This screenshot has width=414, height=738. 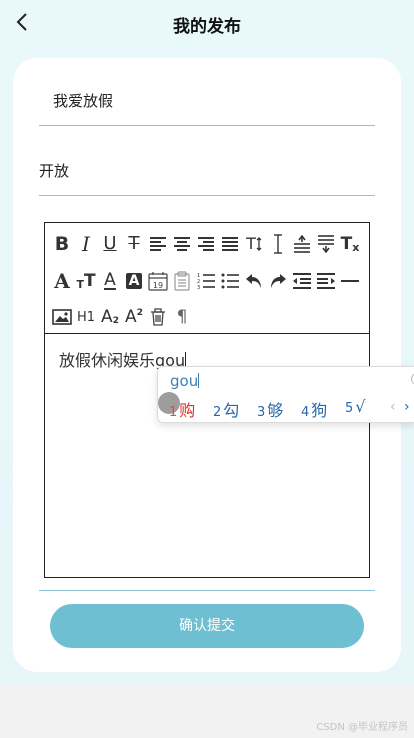 What do you see at coordinates (254, 281) in the screenshot?
I see `undo-icon` at bounding box center [254, 281].